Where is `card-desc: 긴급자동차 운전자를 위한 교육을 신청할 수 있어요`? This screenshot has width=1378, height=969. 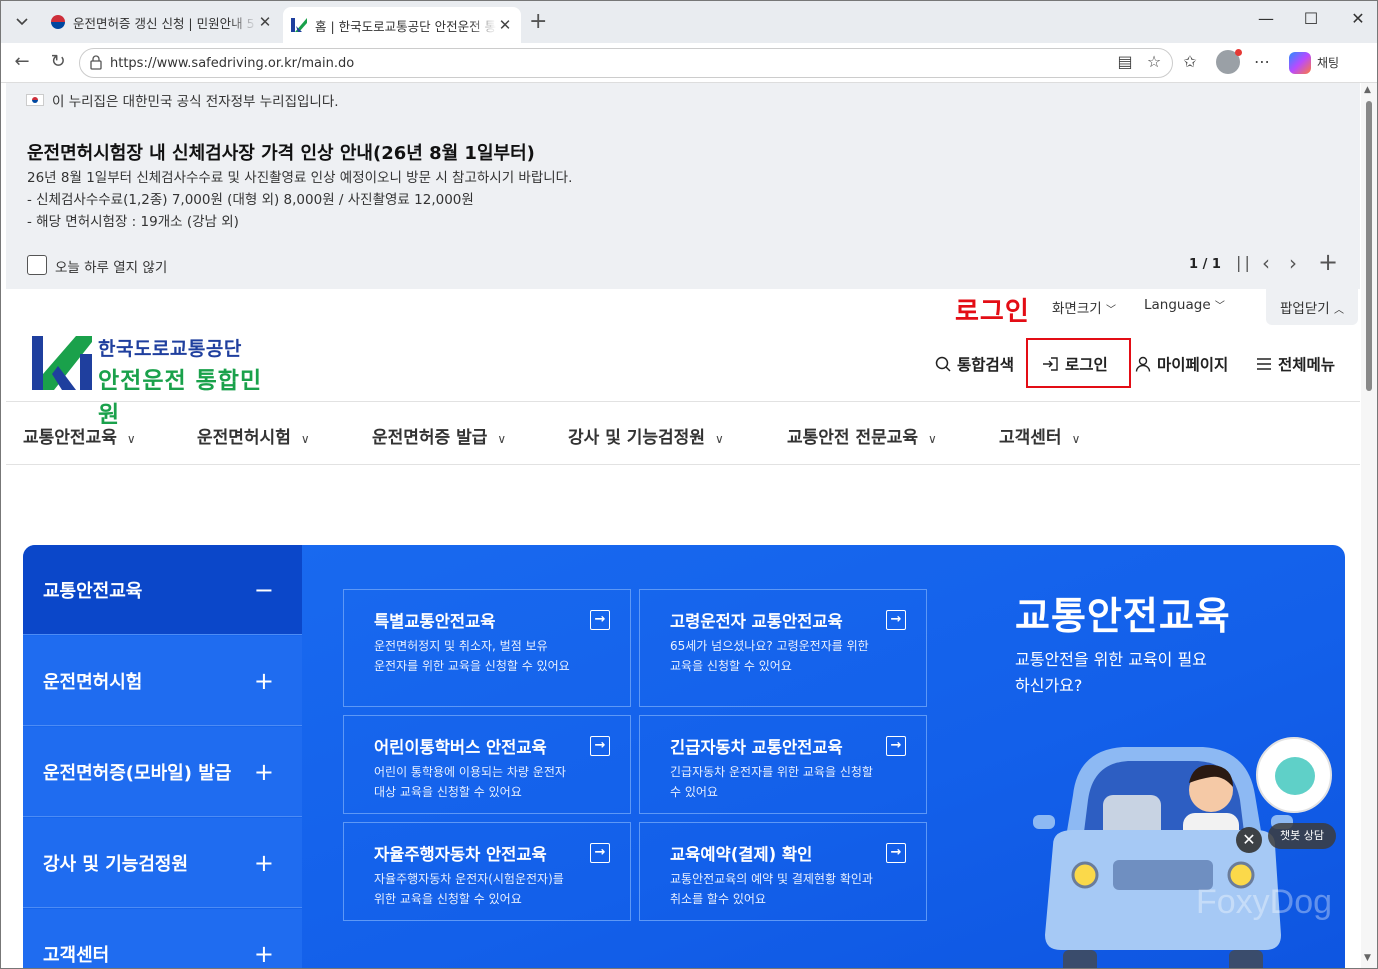 card-desc: 긴급자동차 운전자를 위한 교육을 신청할 수 있어요 is located at coordinates (771, 782).